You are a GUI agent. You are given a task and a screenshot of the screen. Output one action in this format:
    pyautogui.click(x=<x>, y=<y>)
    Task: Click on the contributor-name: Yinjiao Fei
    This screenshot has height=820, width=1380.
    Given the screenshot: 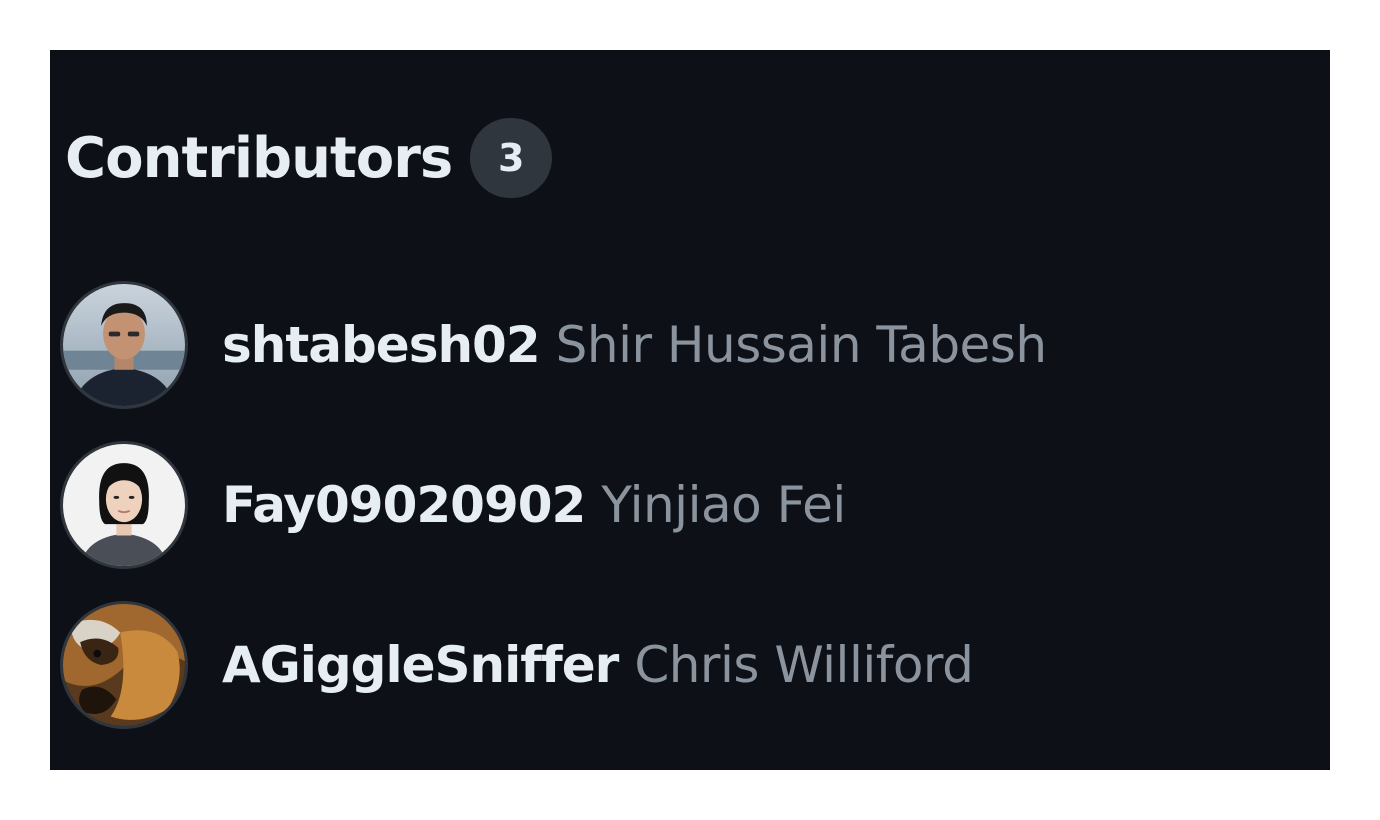 What is the action you would take?
    pyautogui.click(x=723, y=505)
    